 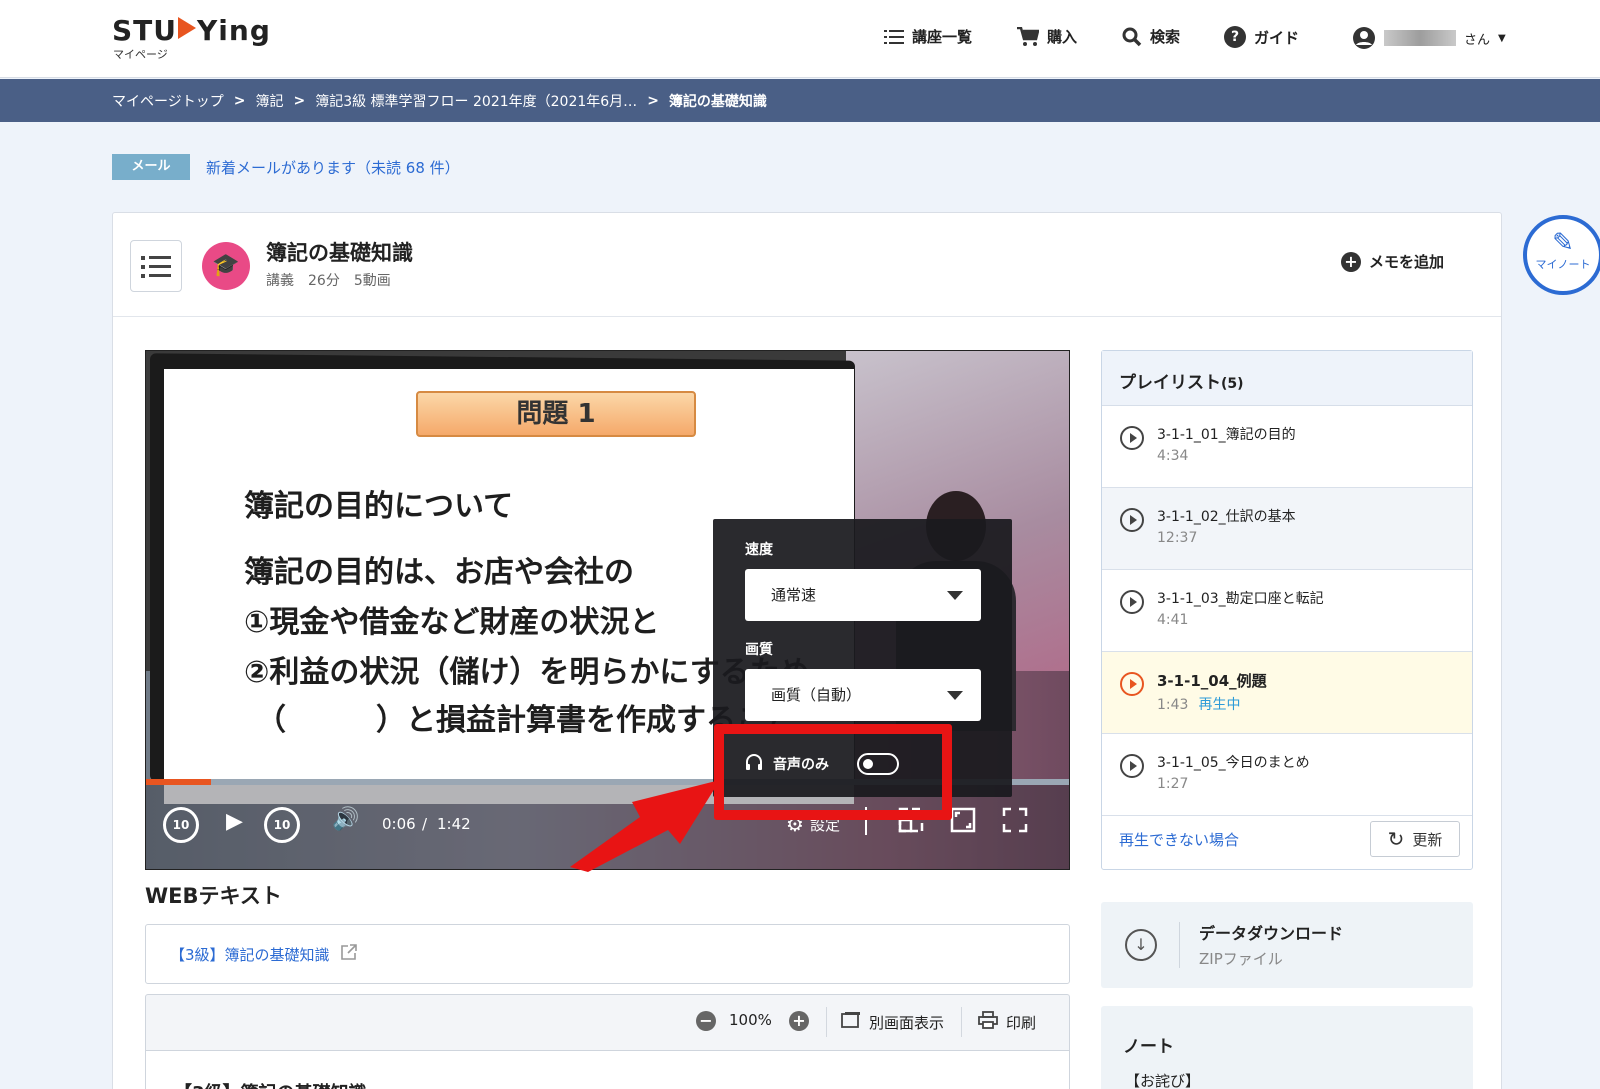 I want to click on play-button: ▶, so click(x=234, y=821).